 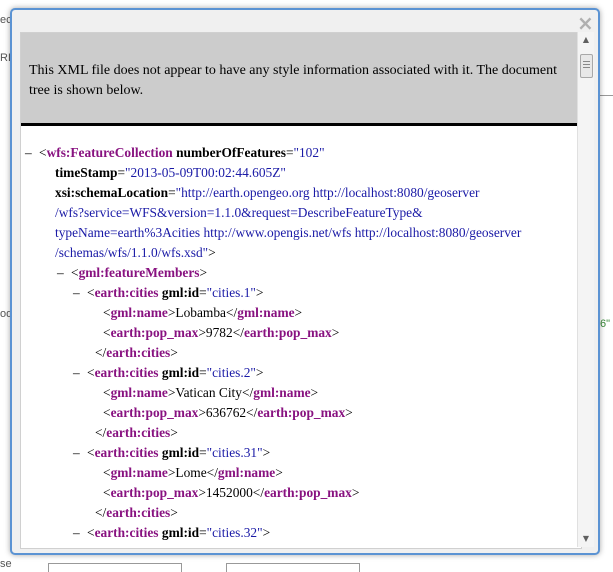 I want to click on xml-tree-line: <earth:pop_max>636762</earth:pop_max>, so click(x=301, y=413).